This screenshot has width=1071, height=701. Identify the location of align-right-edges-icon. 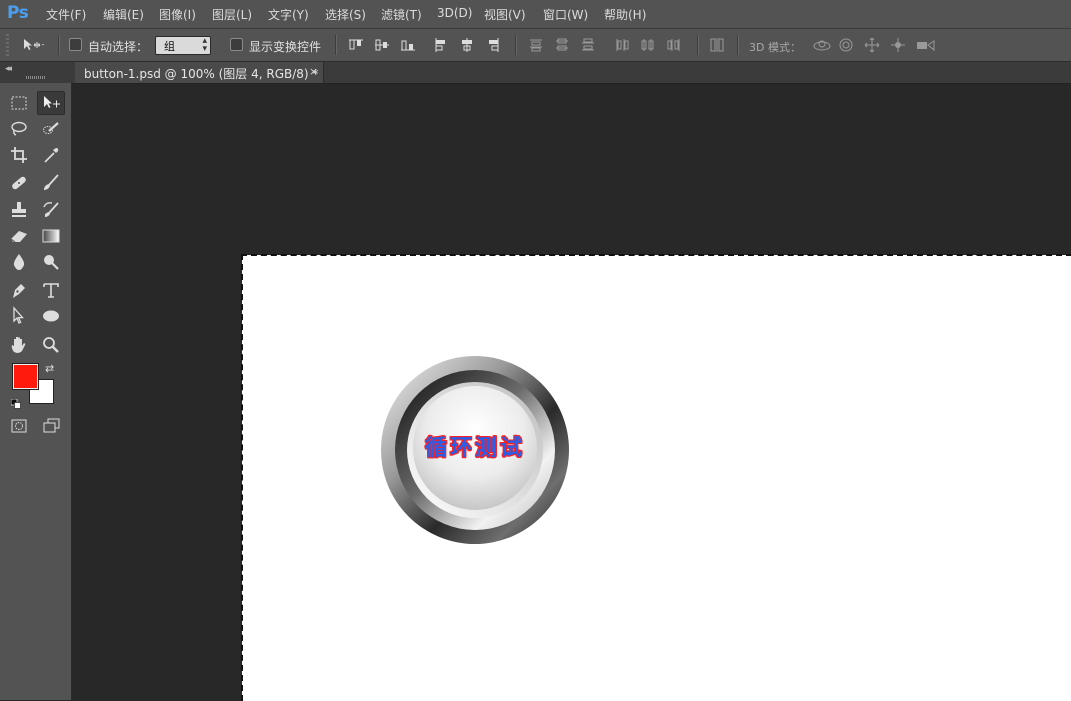
(493, 45).